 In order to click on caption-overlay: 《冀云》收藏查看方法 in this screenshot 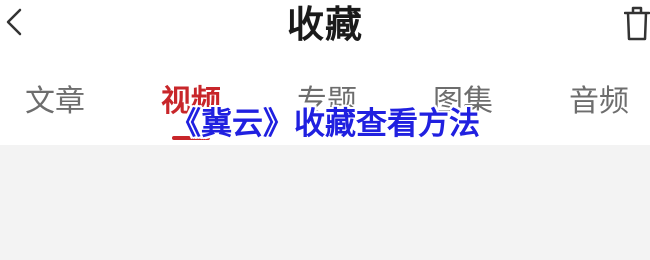, I will do `click(325, 124)`.